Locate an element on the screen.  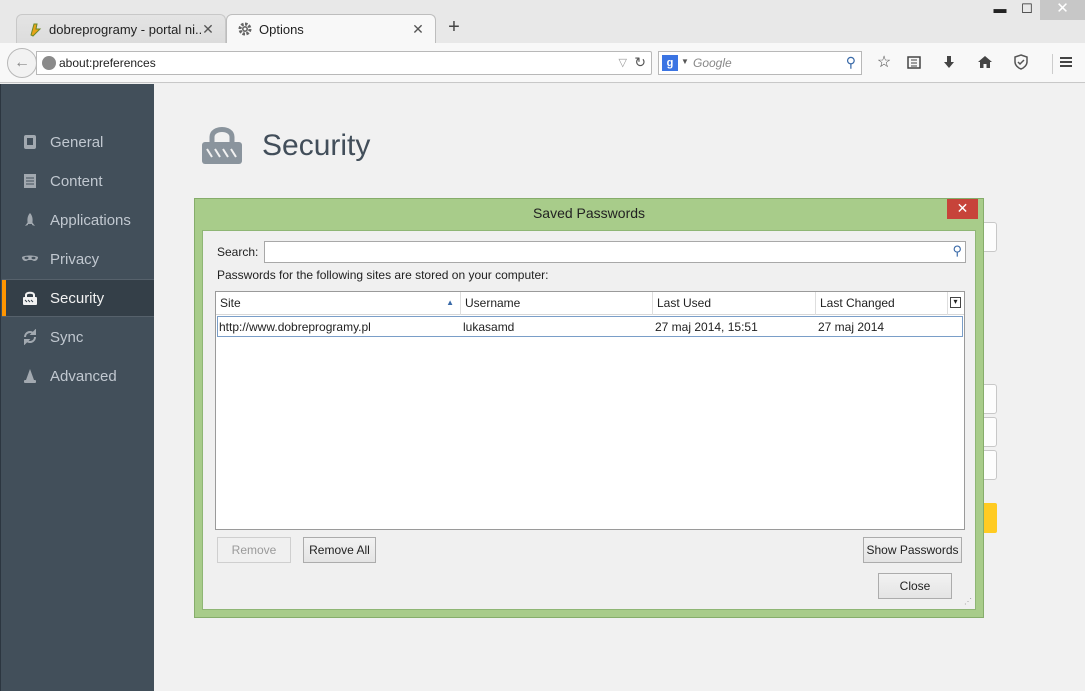
cell-site: http://www.dobreprogramy.pl is located at coordinates (295, 327).